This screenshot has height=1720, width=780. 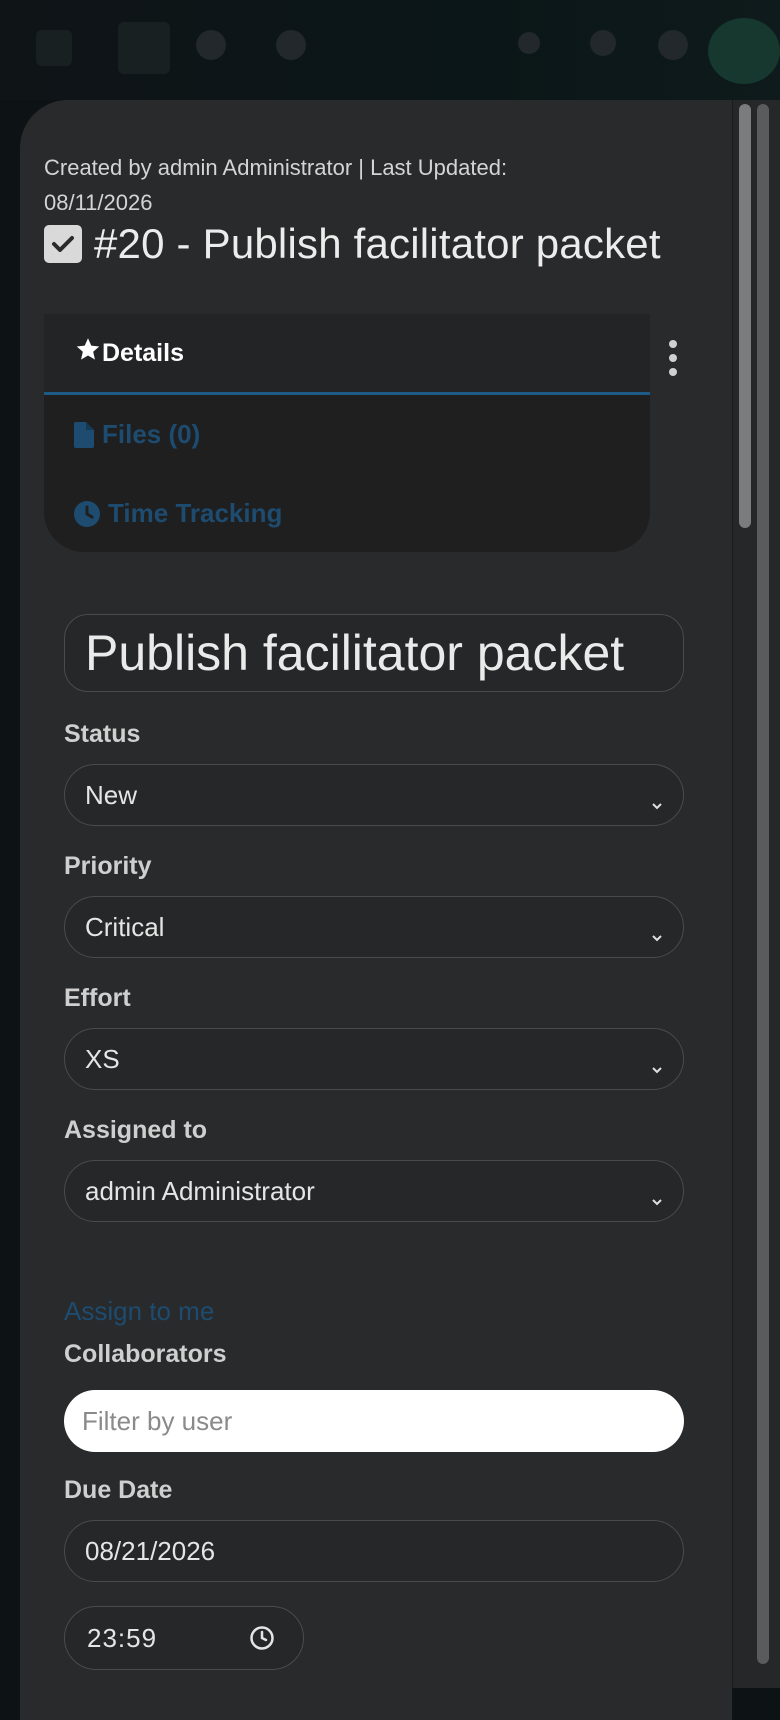 I want to click on last-updated-date: 08/11/2026, so click(x=98, y=202).